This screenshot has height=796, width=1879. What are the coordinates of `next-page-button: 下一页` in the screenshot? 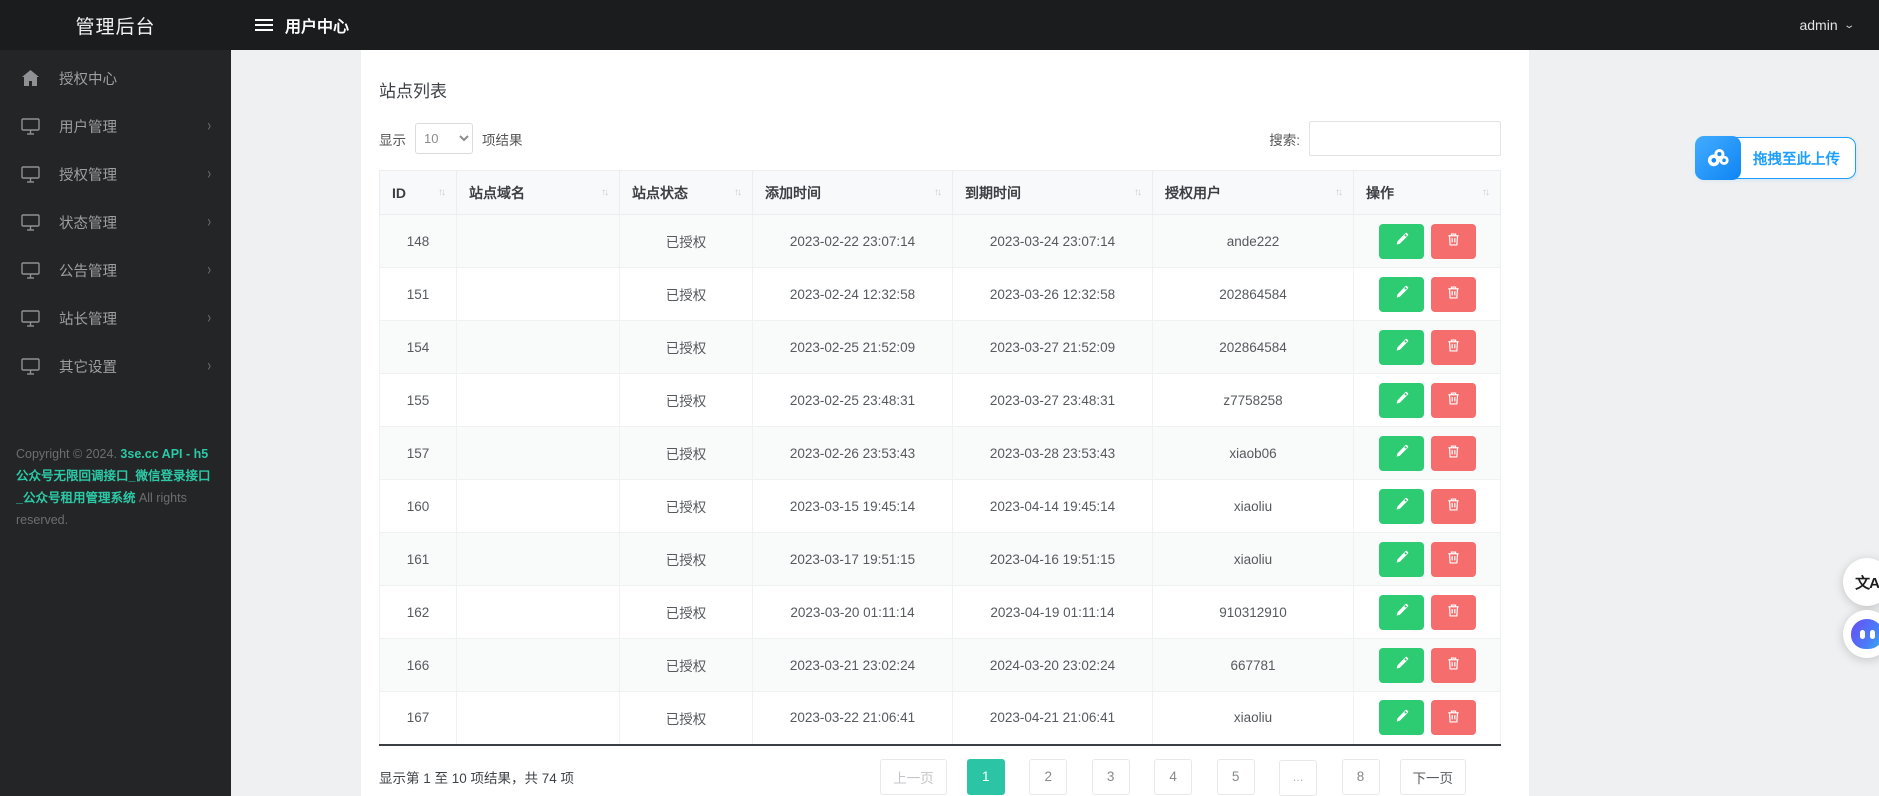 It's located at (1432, 777).